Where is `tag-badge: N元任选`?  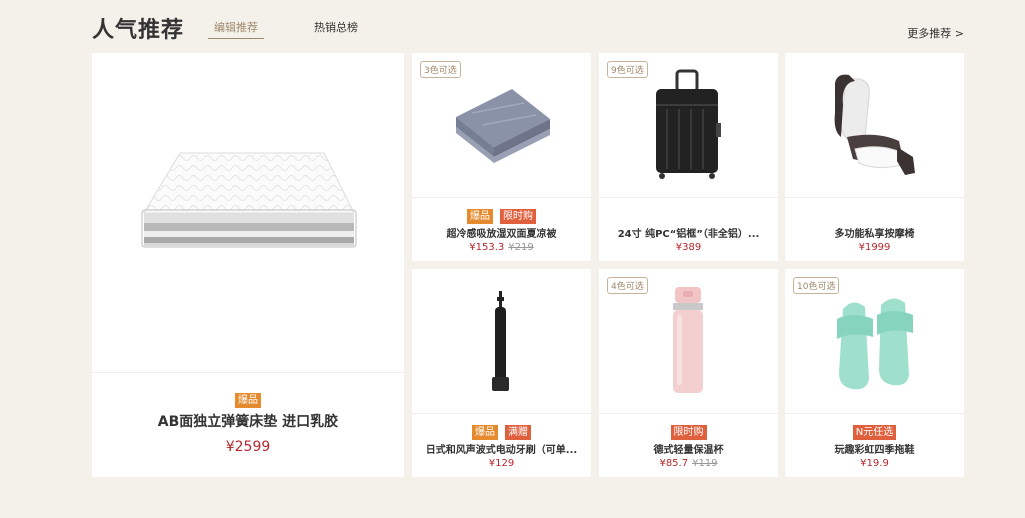 tag-badge: N元任选 is located at coordinates (874, 432).